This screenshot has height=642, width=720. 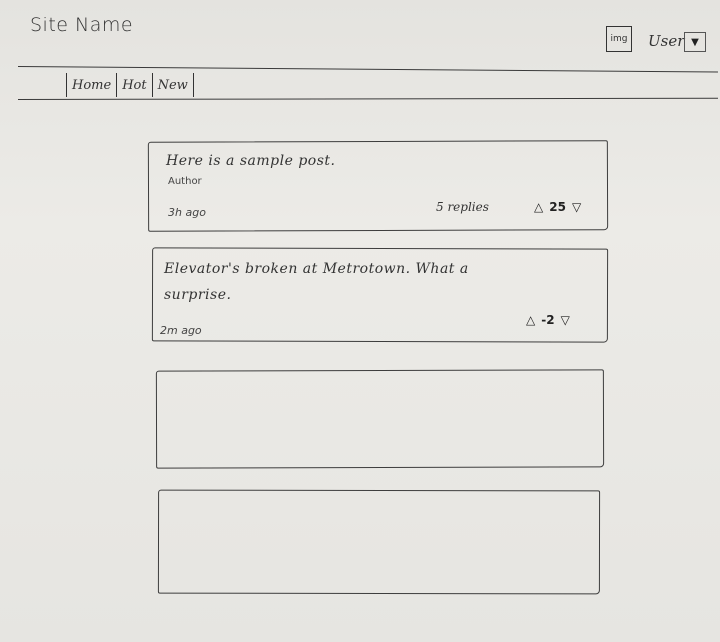 I want to click on post-vote-controls: △ 25 ▽, so click(x=557, y=207).